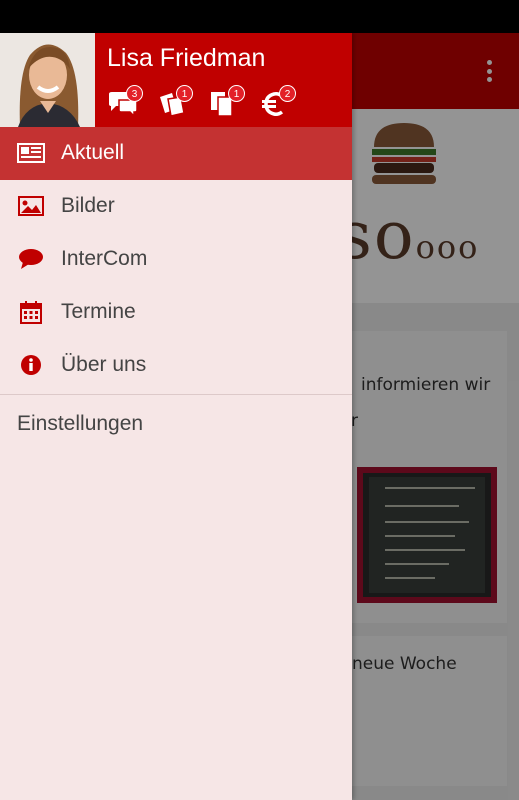  I want to click on counter-row: 3 1 1 2, so click(227, 102).